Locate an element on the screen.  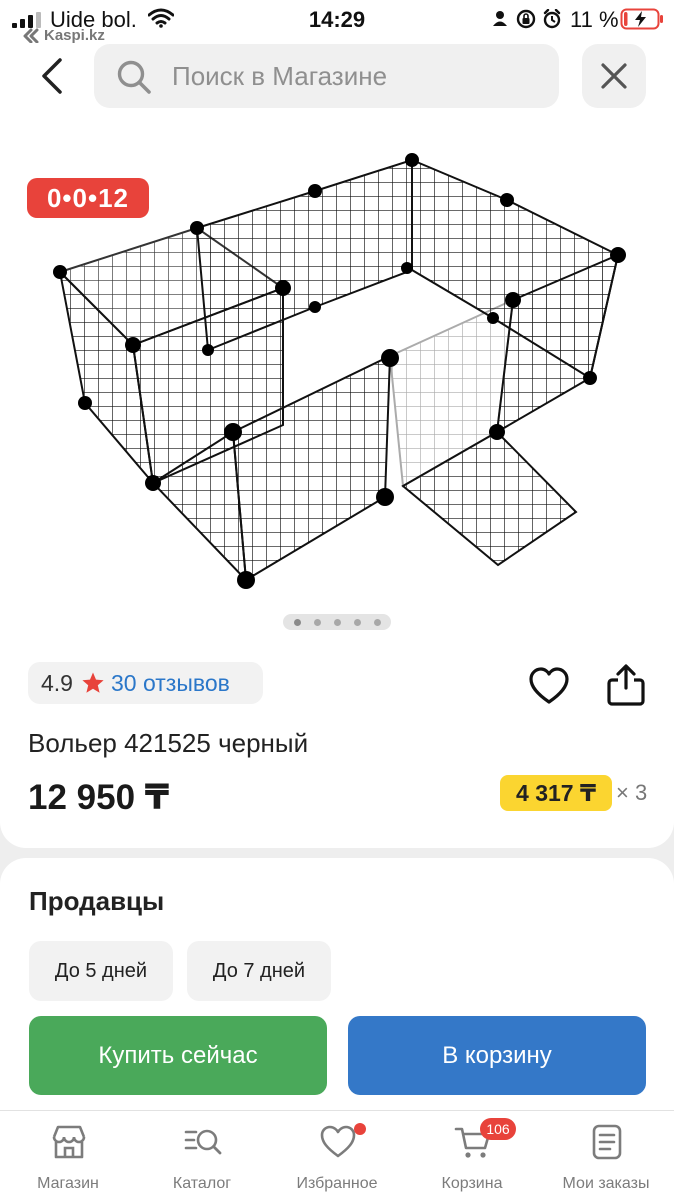
back-to-app-icon is located at coordinates (31, 35).